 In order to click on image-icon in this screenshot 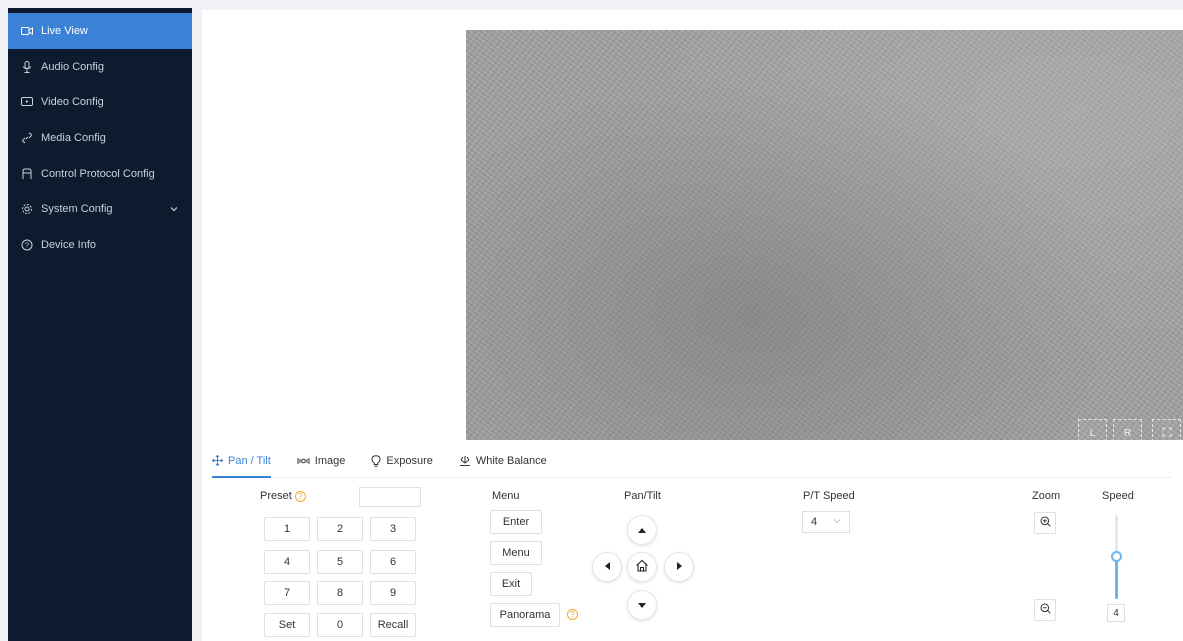, I will do `click(303, 461)`.